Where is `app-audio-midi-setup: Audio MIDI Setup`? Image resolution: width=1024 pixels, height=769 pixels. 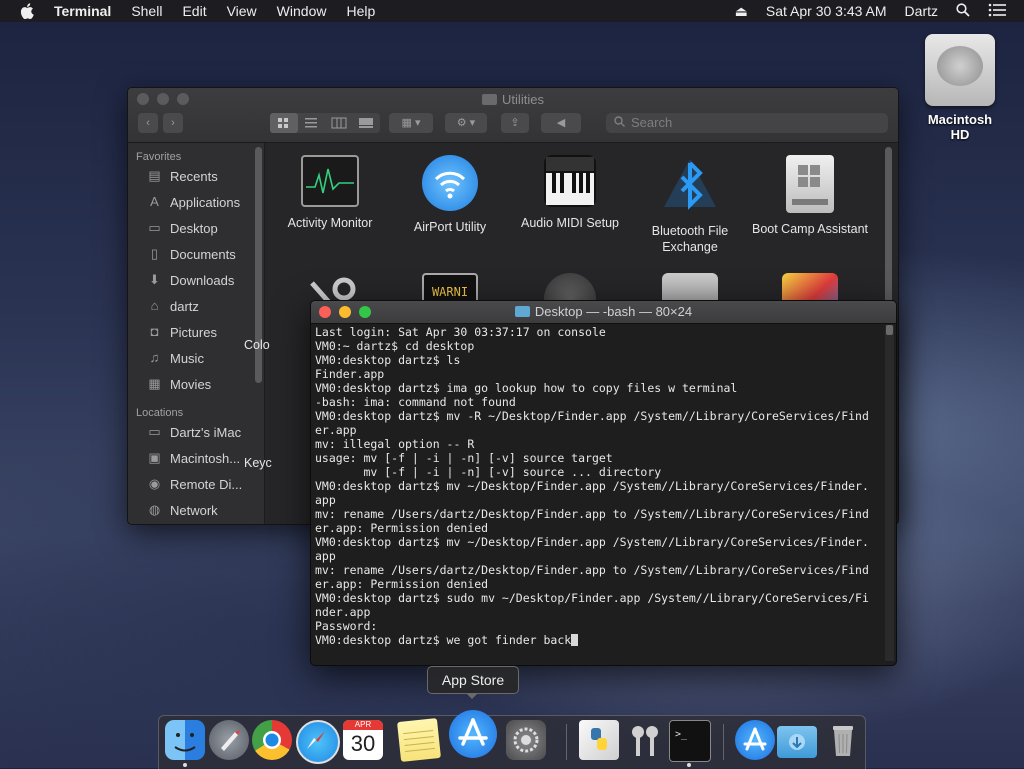
app-audio-midi-setup: Audio MIDI Setup is located at coordinates (570, 193).